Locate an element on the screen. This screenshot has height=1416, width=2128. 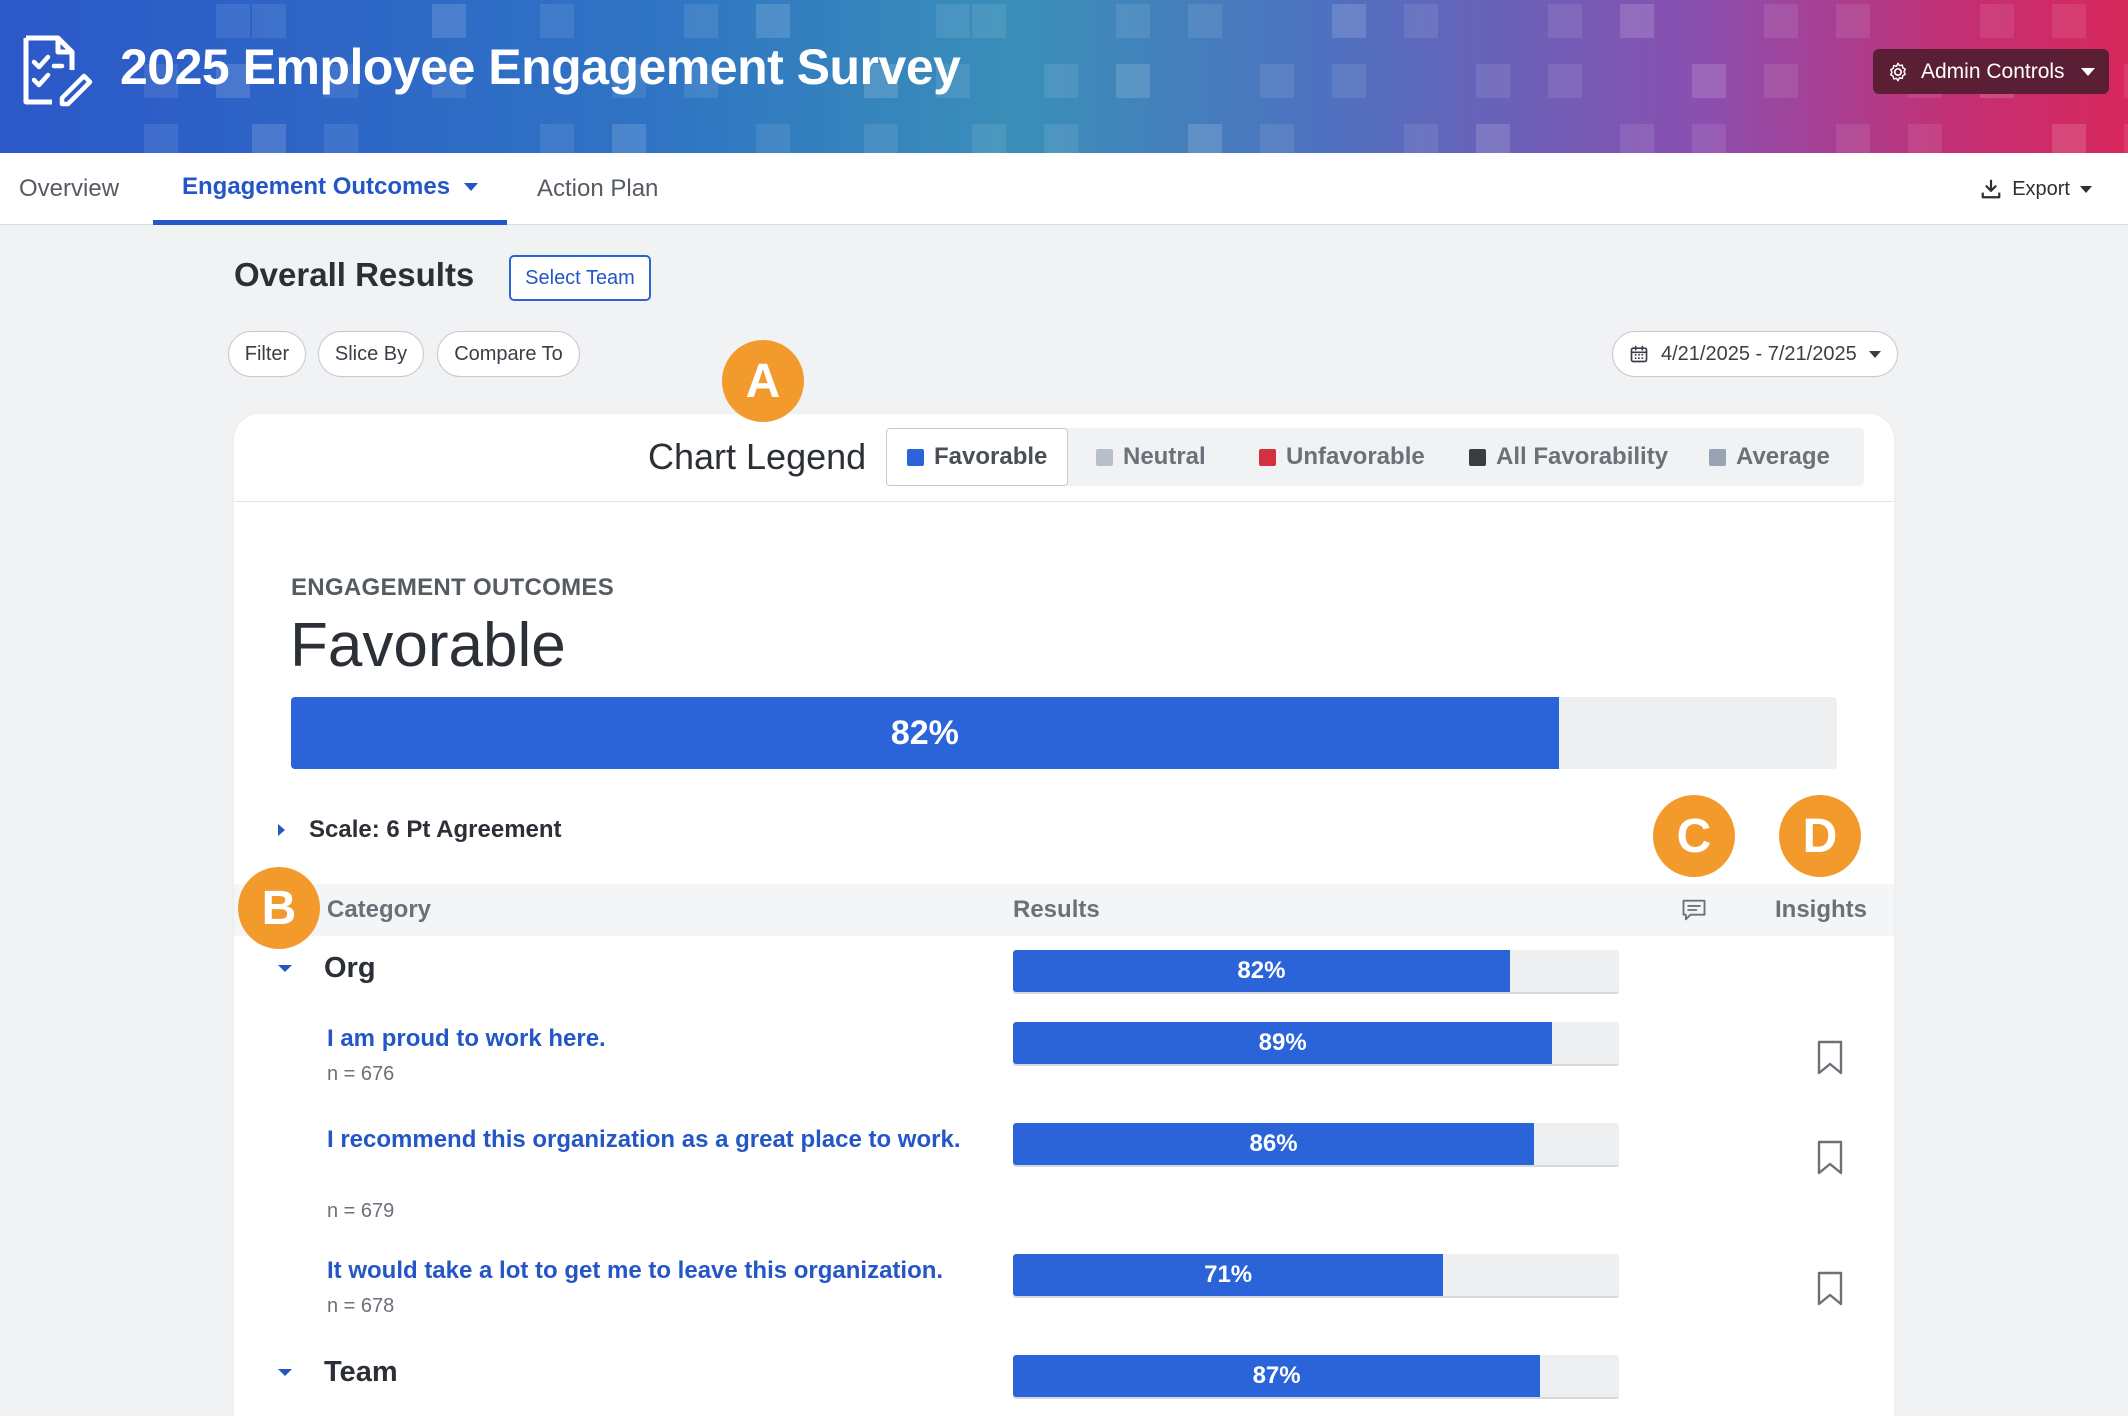
legend-favorable: Favorable is located at coordinates (977, 457).